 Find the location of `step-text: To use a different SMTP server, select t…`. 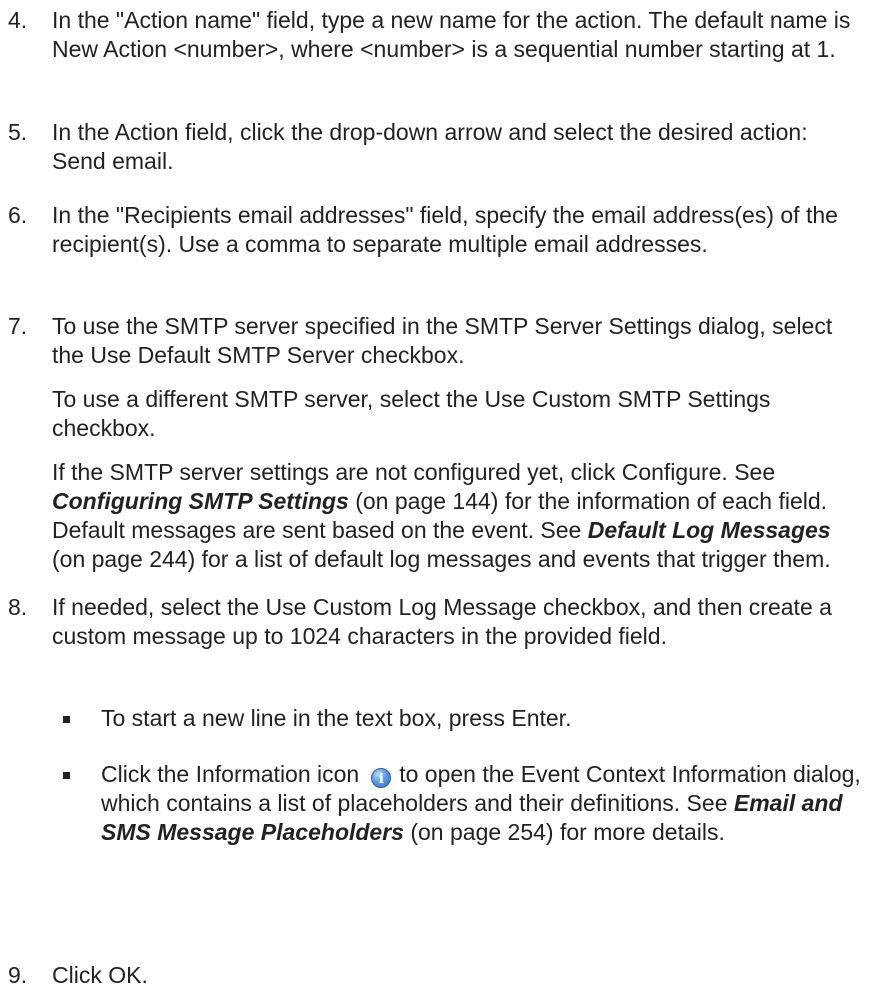

step-text: To use a different SMTP server, select t… is located at coordinates (411, 413).